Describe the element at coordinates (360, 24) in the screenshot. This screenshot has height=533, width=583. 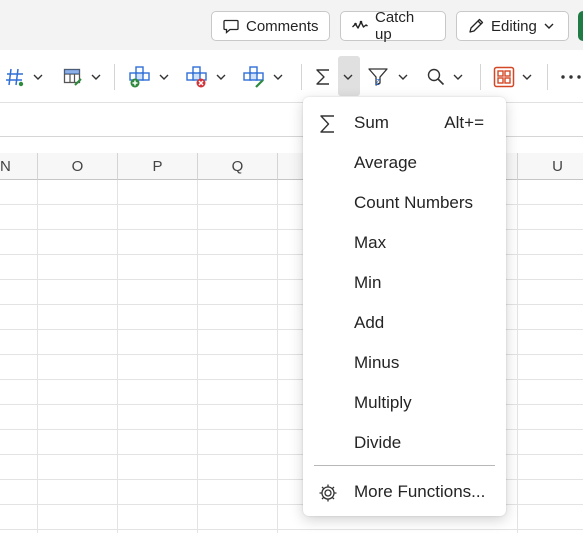
I see `catchup-icon` at that location.